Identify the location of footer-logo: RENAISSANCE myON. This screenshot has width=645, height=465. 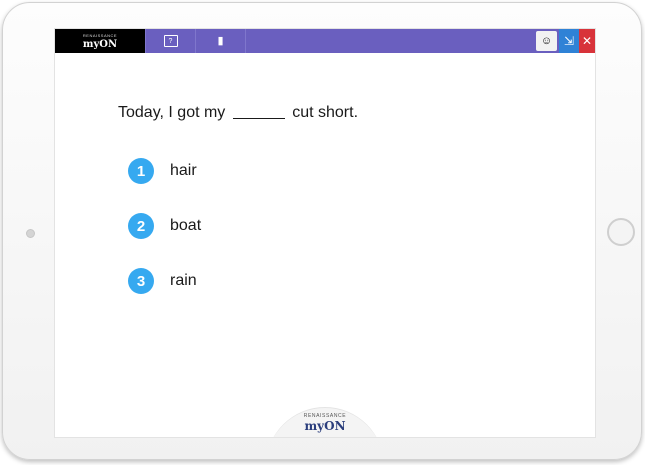
(325, 422).